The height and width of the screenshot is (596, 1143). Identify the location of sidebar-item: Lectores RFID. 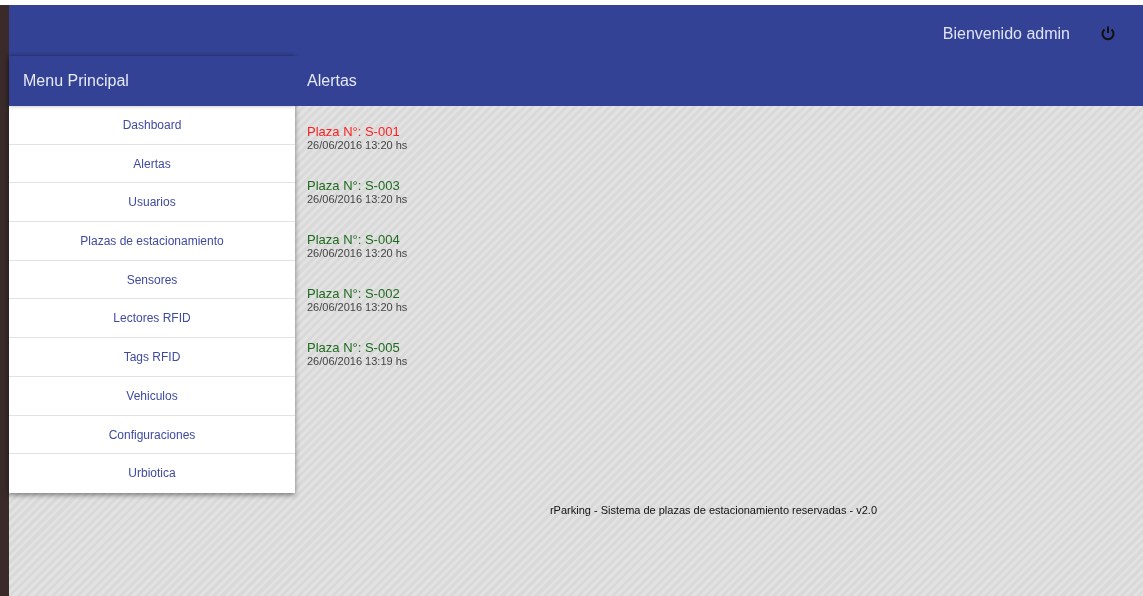
(152, 319).